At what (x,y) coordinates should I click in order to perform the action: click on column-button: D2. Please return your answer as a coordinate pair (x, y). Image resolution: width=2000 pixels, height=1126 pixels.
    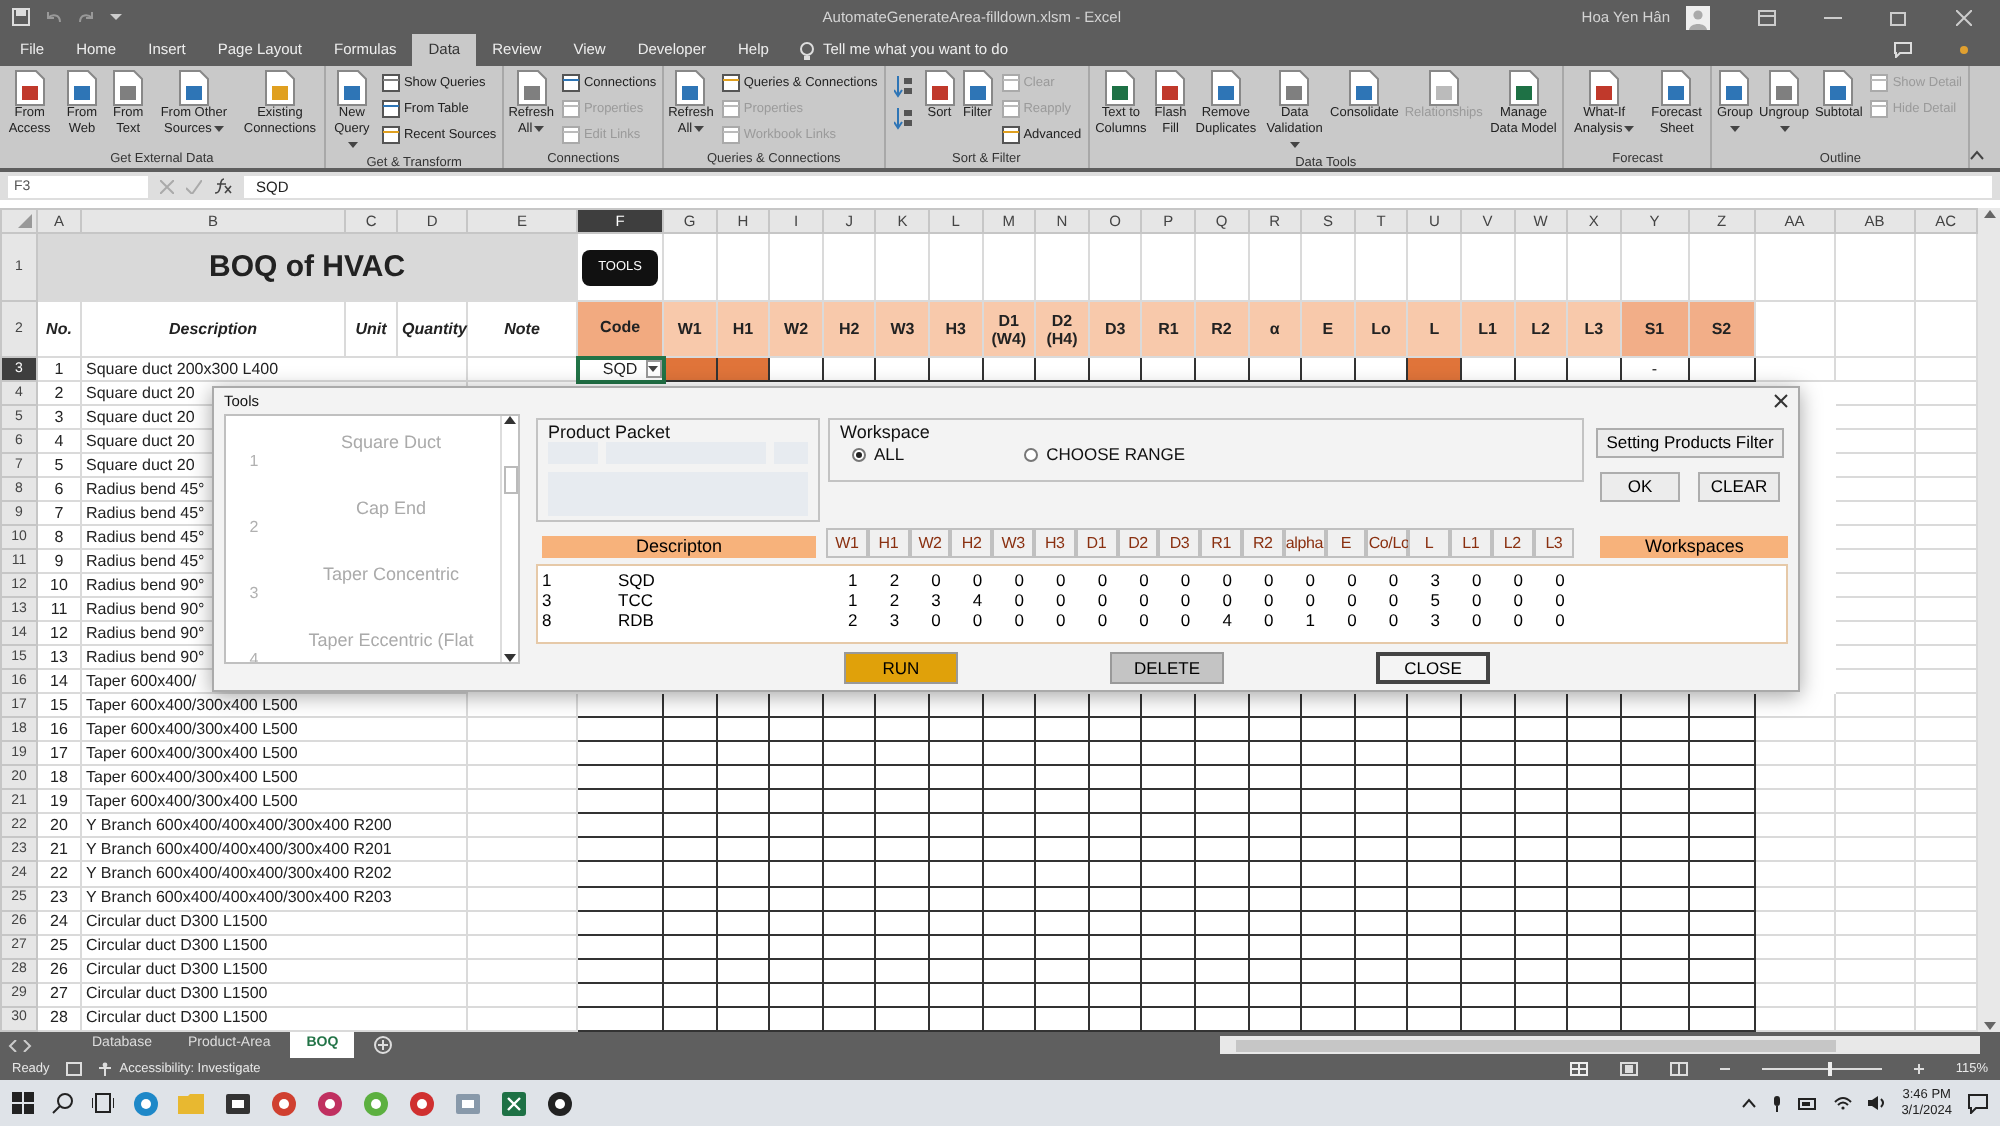
    Looking at the image, I should click on (1138, 543).